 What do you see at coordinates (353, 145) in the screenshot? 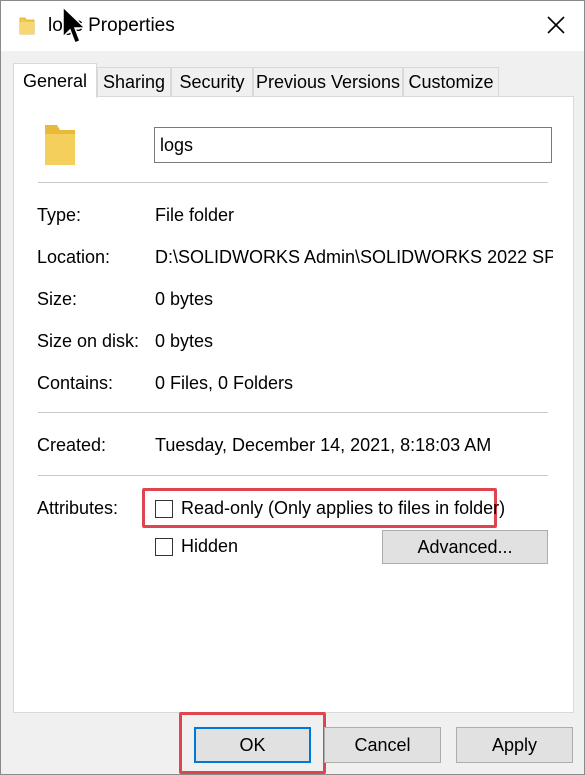
I see `folder-name-input` at bounding box center [353, 145].